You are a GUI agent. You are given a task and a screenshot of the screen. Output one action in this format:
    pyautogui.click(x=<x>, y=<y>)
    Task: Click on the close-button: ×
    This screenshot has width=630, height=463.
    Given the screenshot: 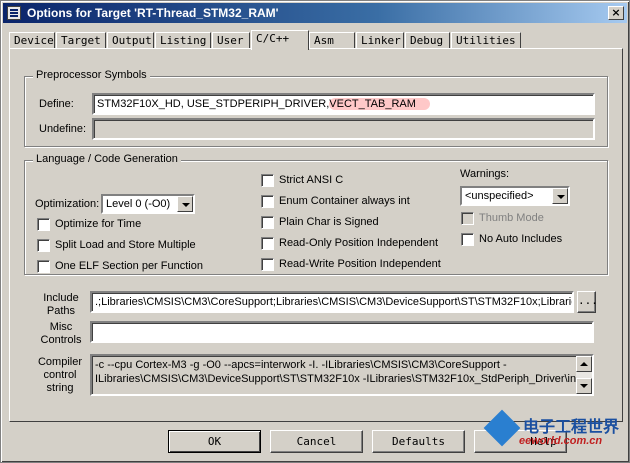 What is the action you would take?
    pyautogui.click(x=616, y=13)
    